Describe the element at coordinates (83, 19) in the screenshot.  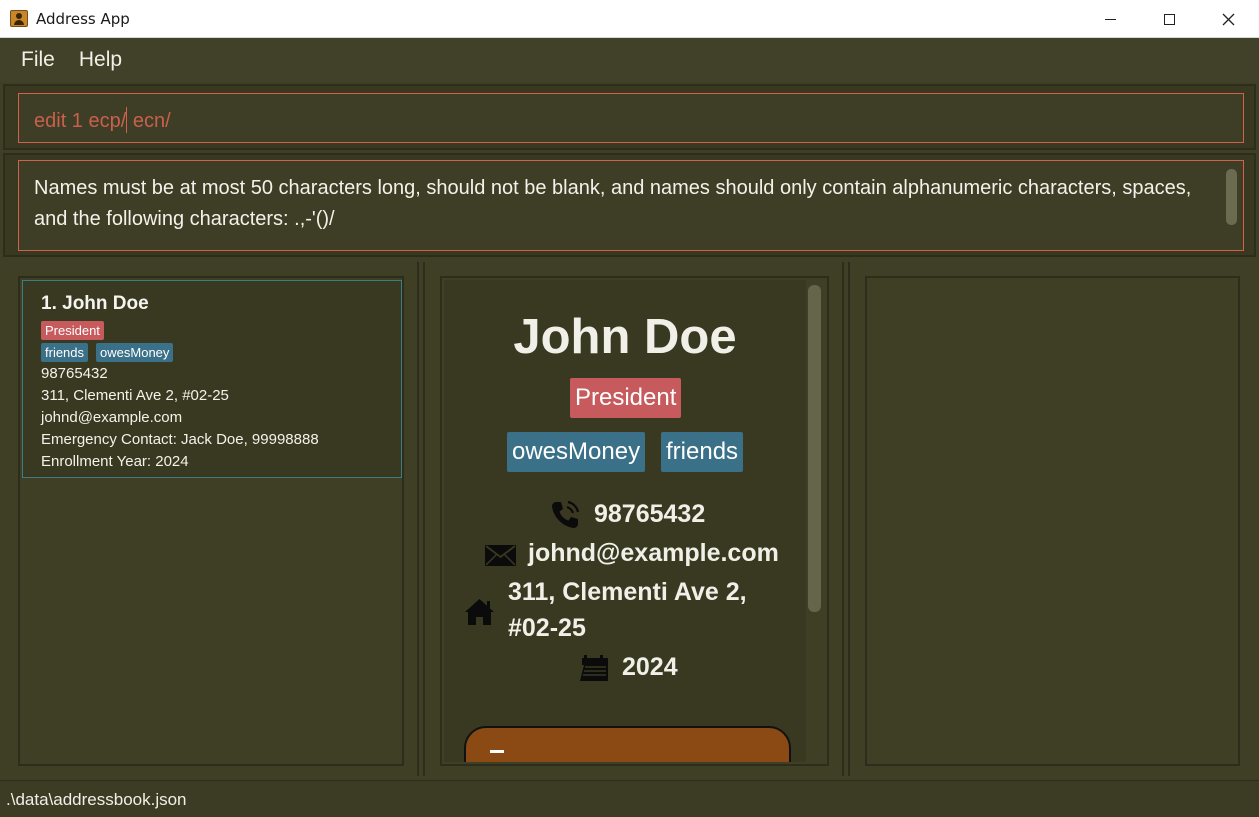
I see `window-title: Address App` at that location.